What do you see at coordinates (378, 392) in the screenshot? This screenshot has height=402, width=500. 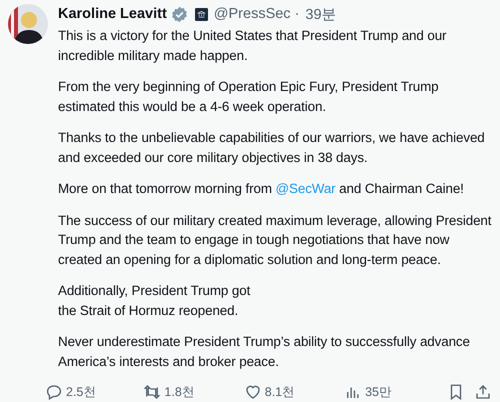 I see `action-count: 35만` at bounding box center [378, 392].